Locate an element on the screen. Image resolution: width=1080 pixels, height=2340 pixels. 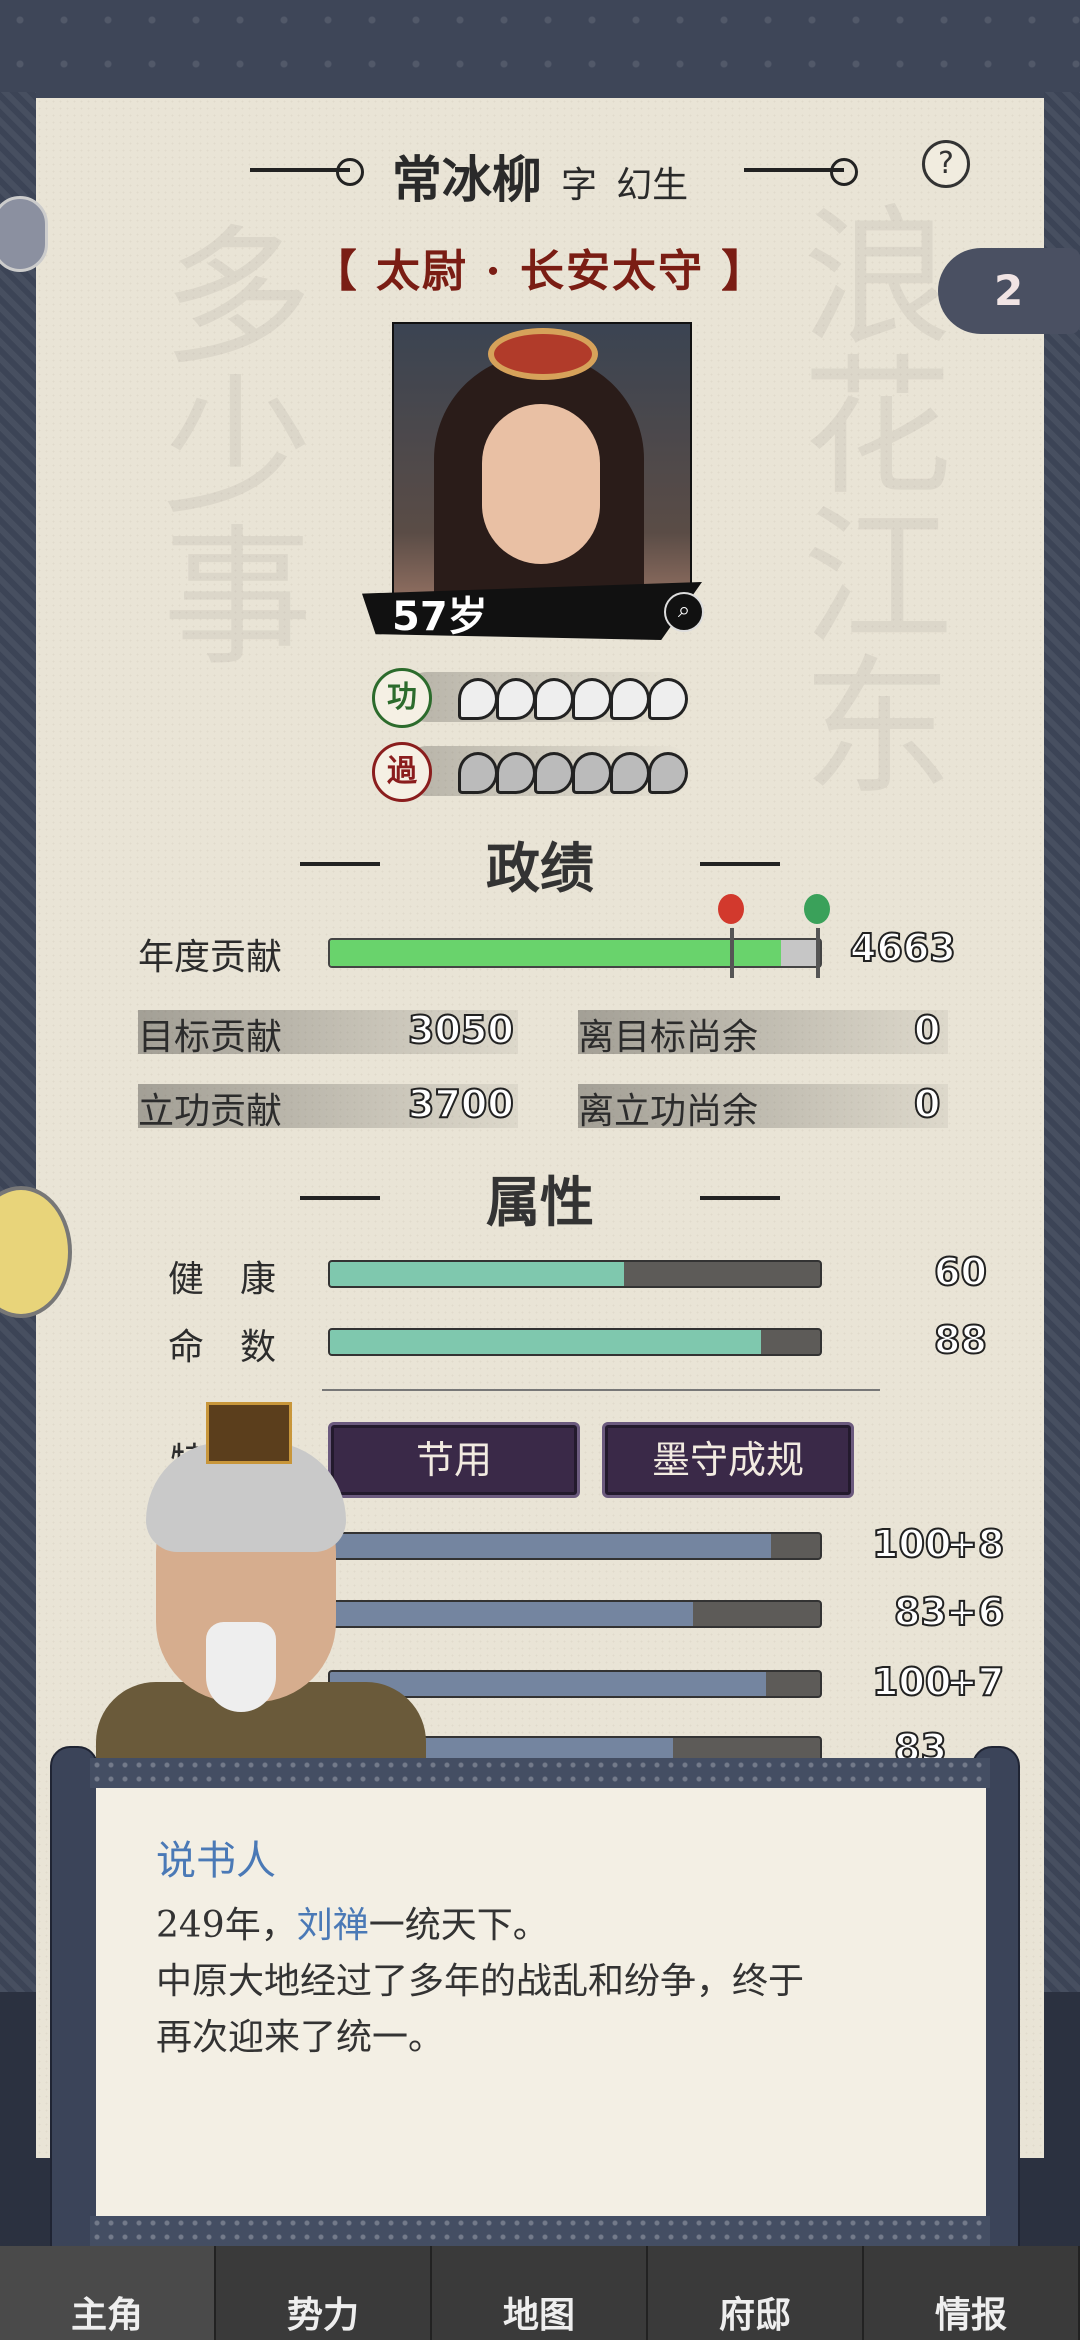
character-office-title: 【 太尉 · 长安太守 】 is located at coordinates (540, 271).